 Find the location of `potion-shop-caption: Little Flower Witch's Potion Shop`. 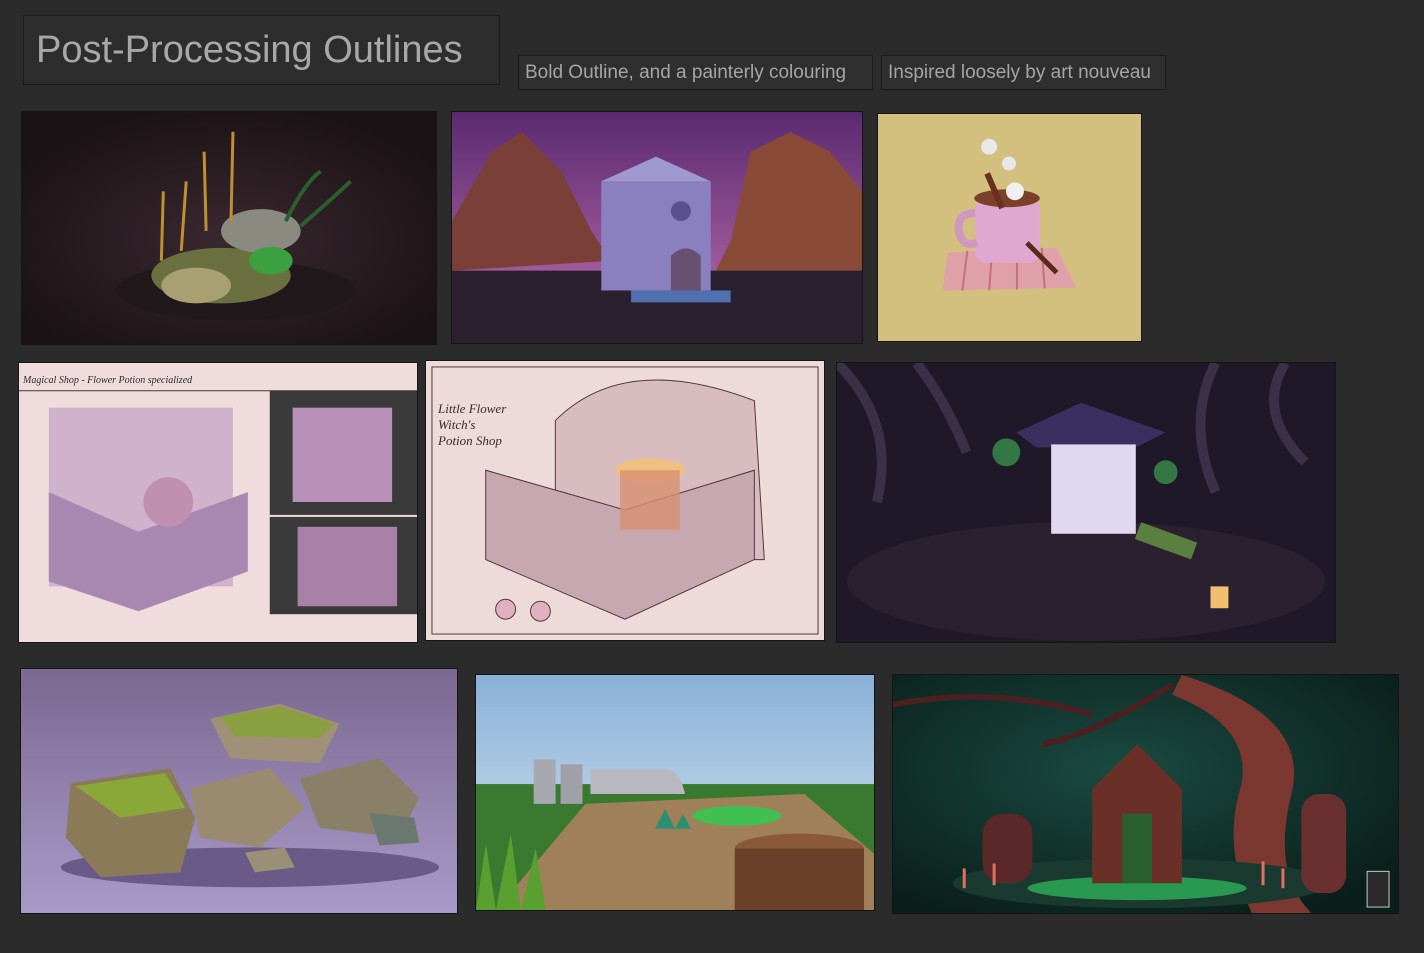

potion-shop-caption: Little Flower Witch's Potion Shop is located at coordinates (472, 424).